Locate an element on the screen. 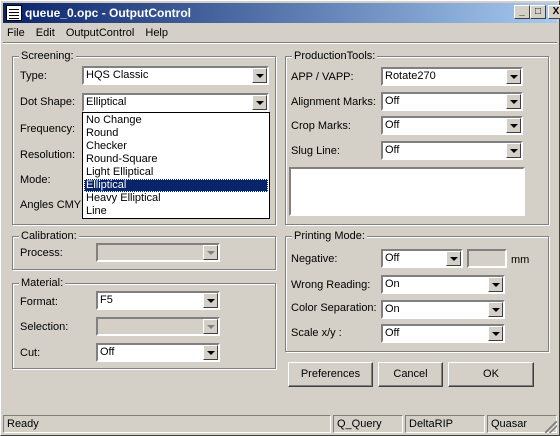 The image size is (560, 436). dot-shape-option-selected: Elliptical is located at coordinates (176, 185).